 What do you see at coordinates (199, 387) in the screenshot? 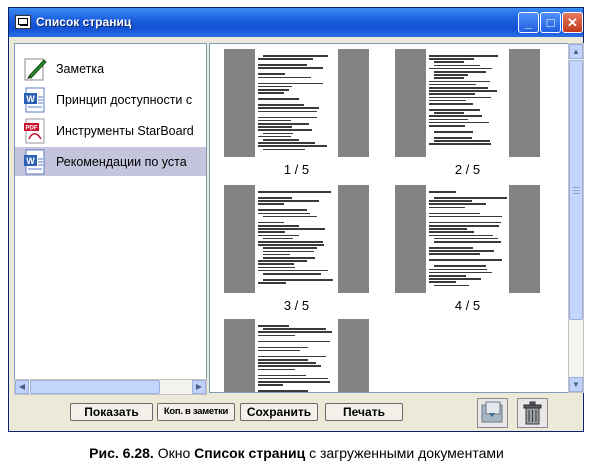
I see `scroll-right-arrow-icon: ▶` at bounding box center [199, 387].